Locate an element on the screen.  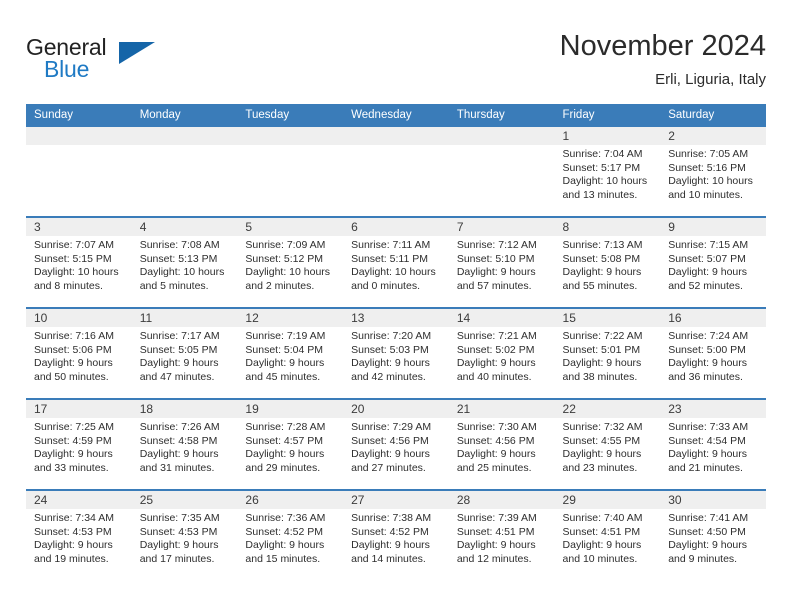
general-blue-logo: General Blue is located at coordinates (116, 61).